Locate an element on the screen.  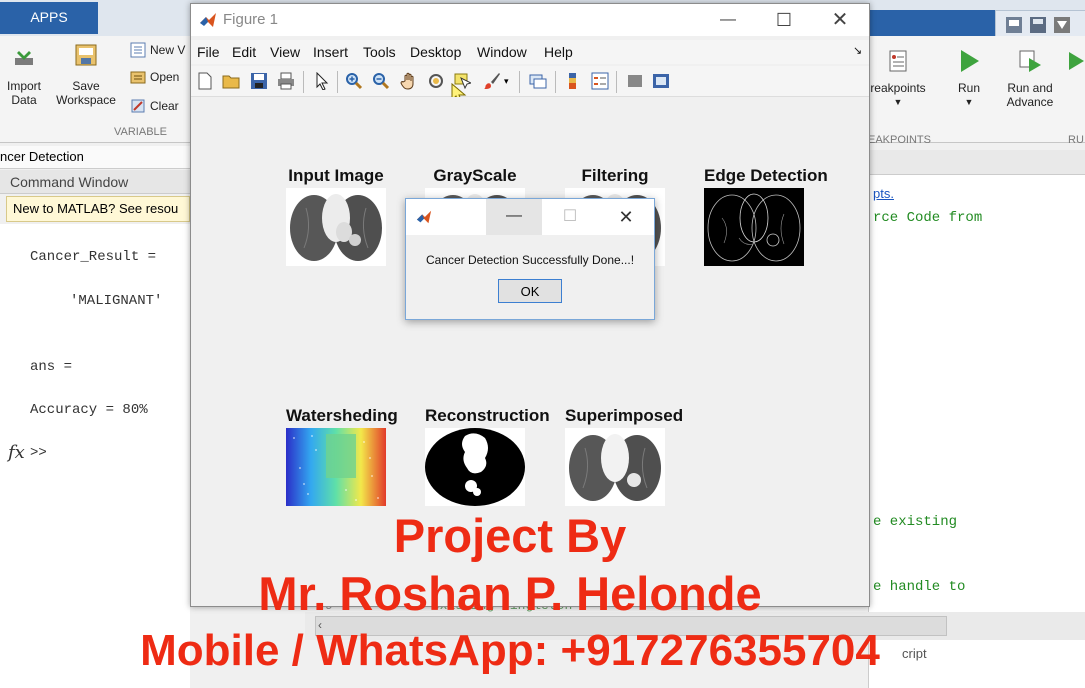
menu-desktop: Desktop is located at coordinates (435, 52).